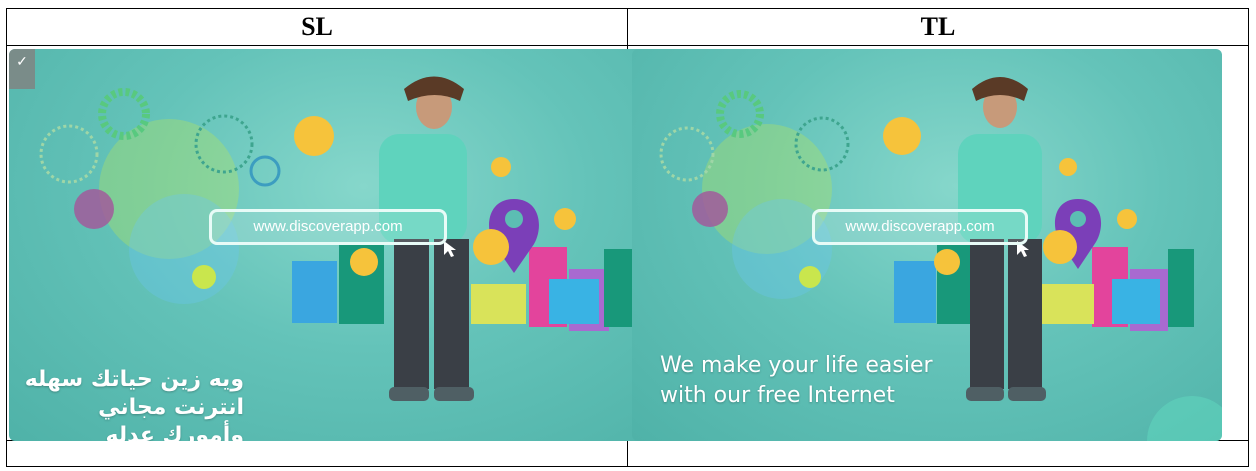 The height and width of the screenshot is (471, 1256). What do you see at coordinates (134, 379) in the screenshot?
I see `tagline-line-1: ويه زين حياتك سهله` at bounding box center [134, 379].